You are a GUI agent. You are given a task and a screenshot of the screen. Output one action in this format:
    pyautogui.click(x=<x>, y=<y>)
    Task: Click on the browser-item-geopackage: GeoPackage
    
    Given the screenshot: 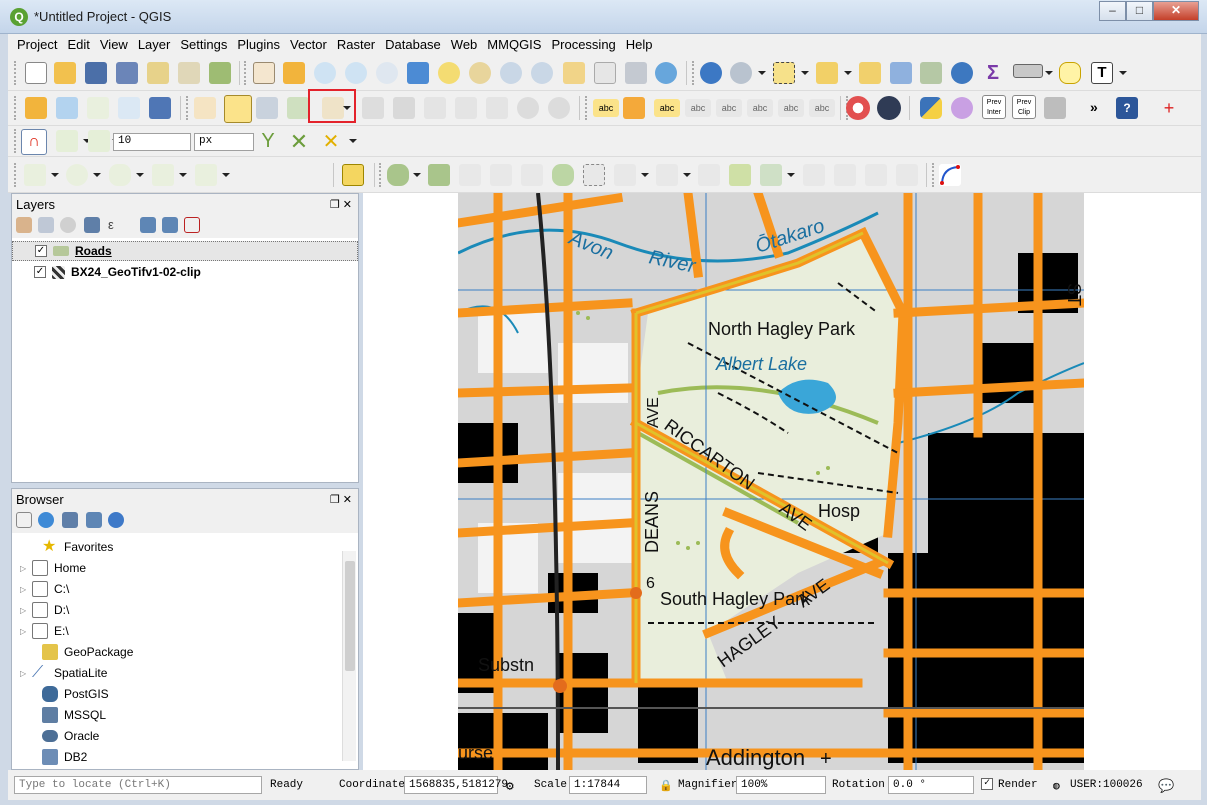 What is the action you would take?
    pyautogui.click(x=185, y=652)
    